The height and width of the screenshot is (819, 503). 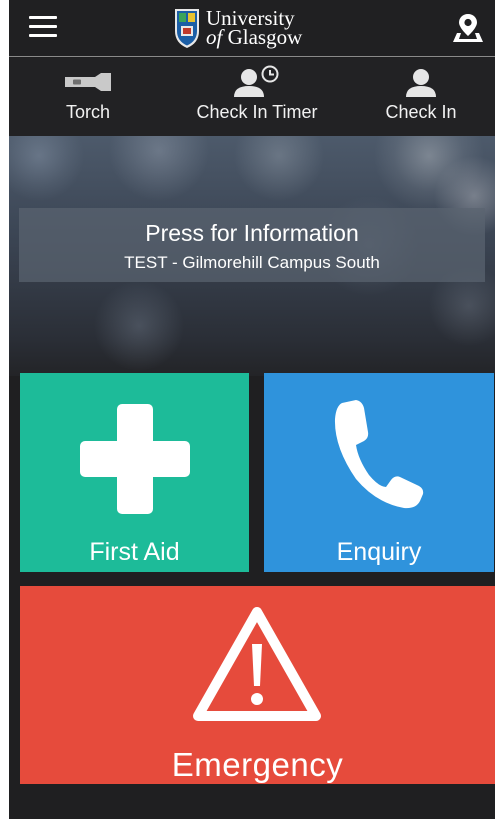 What do you see at coordinates (87, 112) in the screenshot?
I see `torch-label: Torch` at bounding box center [87, 112].